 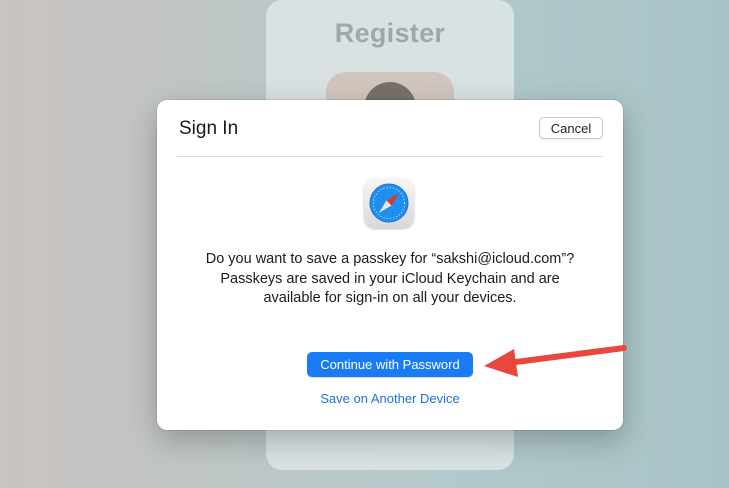 I want to click on divider, so click(x=390, y=156).